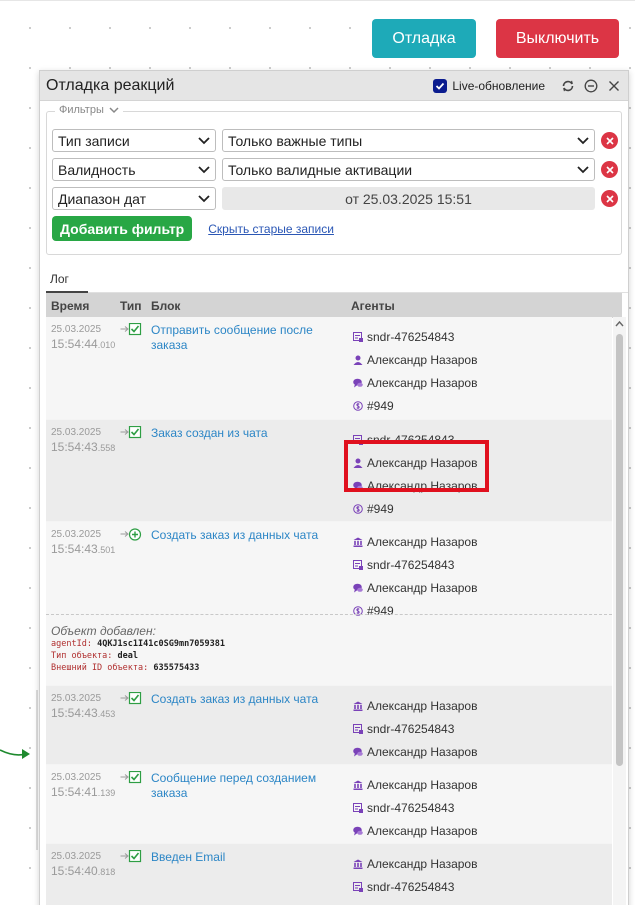  What do you see at coordinates (110, 85) in the screenshot?
I see `panel-title: Отладка реакций` at bounding box center [110, 85].